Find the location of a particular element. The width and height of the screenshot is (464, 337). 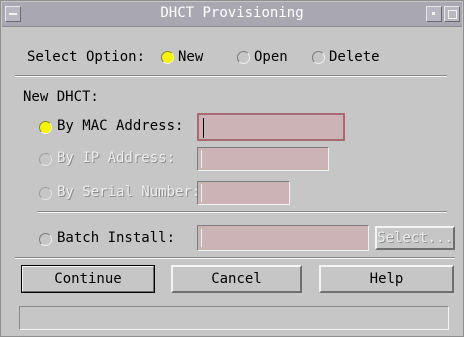

radio-new-indicator is located at coordinates (167, 57).